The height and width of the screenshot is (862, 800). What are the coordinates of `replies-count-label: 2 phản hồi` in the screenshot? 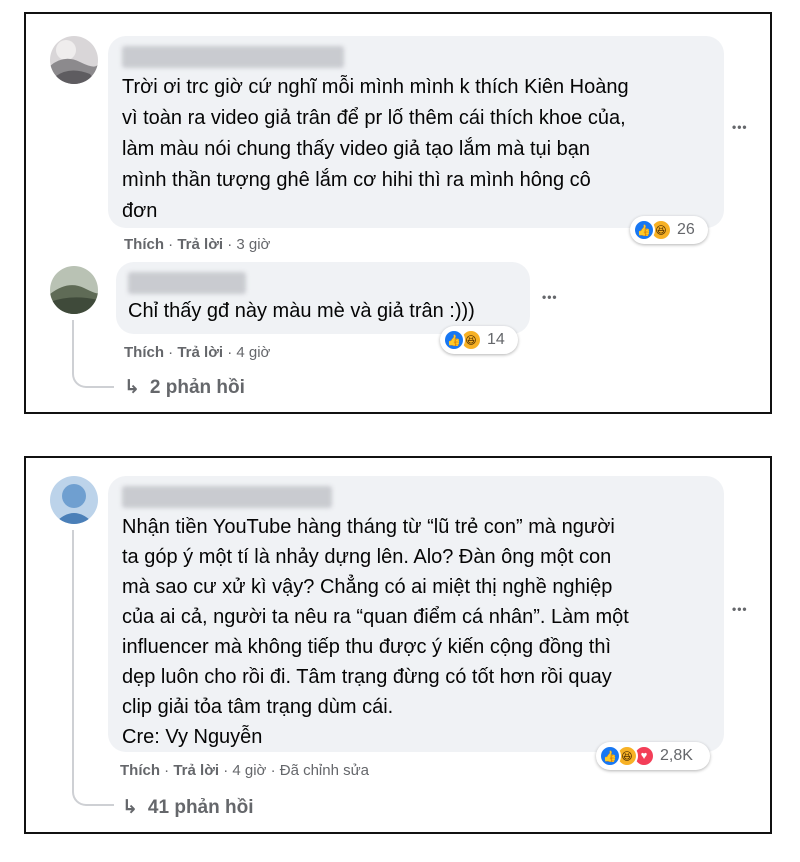 It's located at (197, 387).